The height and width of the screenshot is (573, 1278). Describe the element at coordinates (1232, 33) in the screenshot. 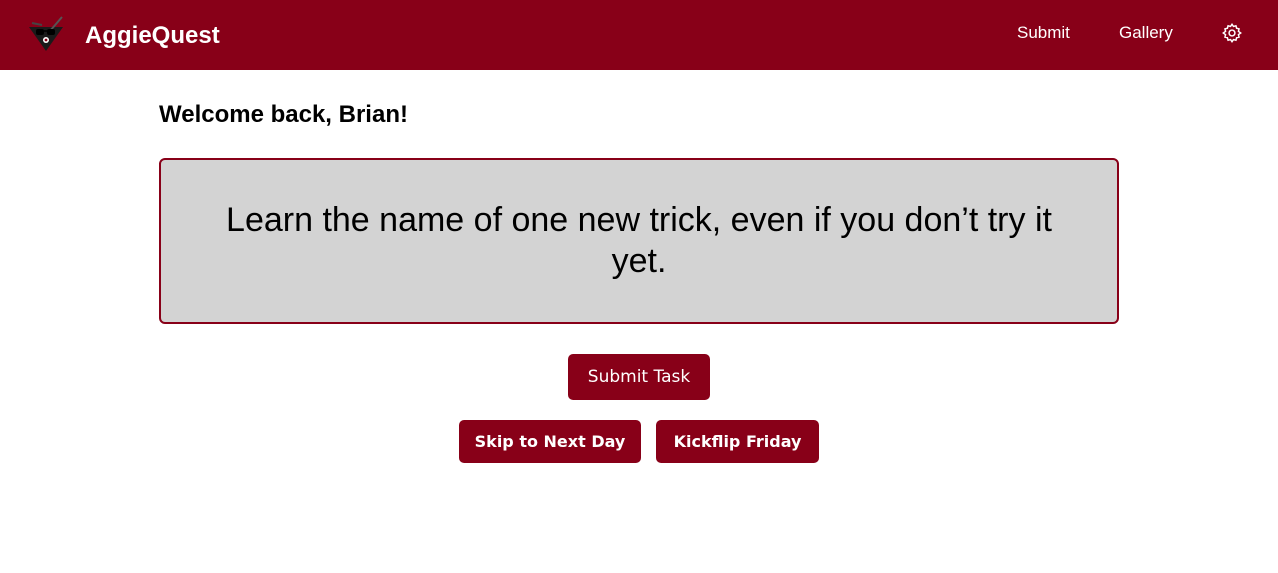

I see `gear-icon` at that location.